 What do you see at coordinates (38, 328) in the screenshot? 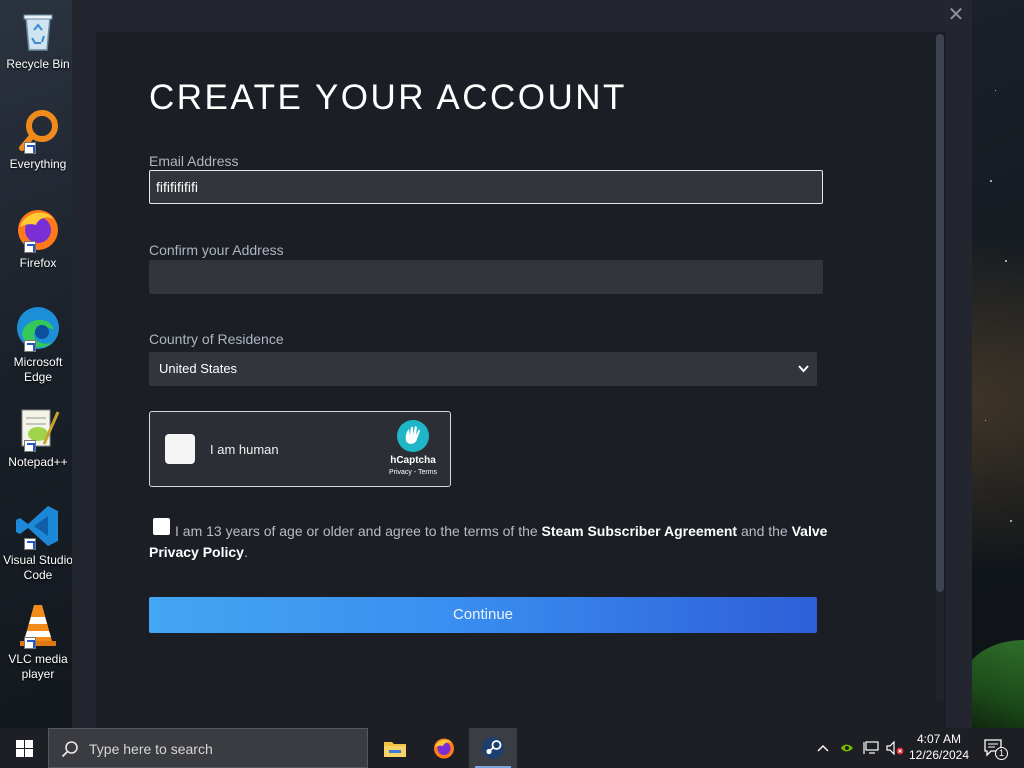
I see `edge-icon` at bounding box center [38, 328].